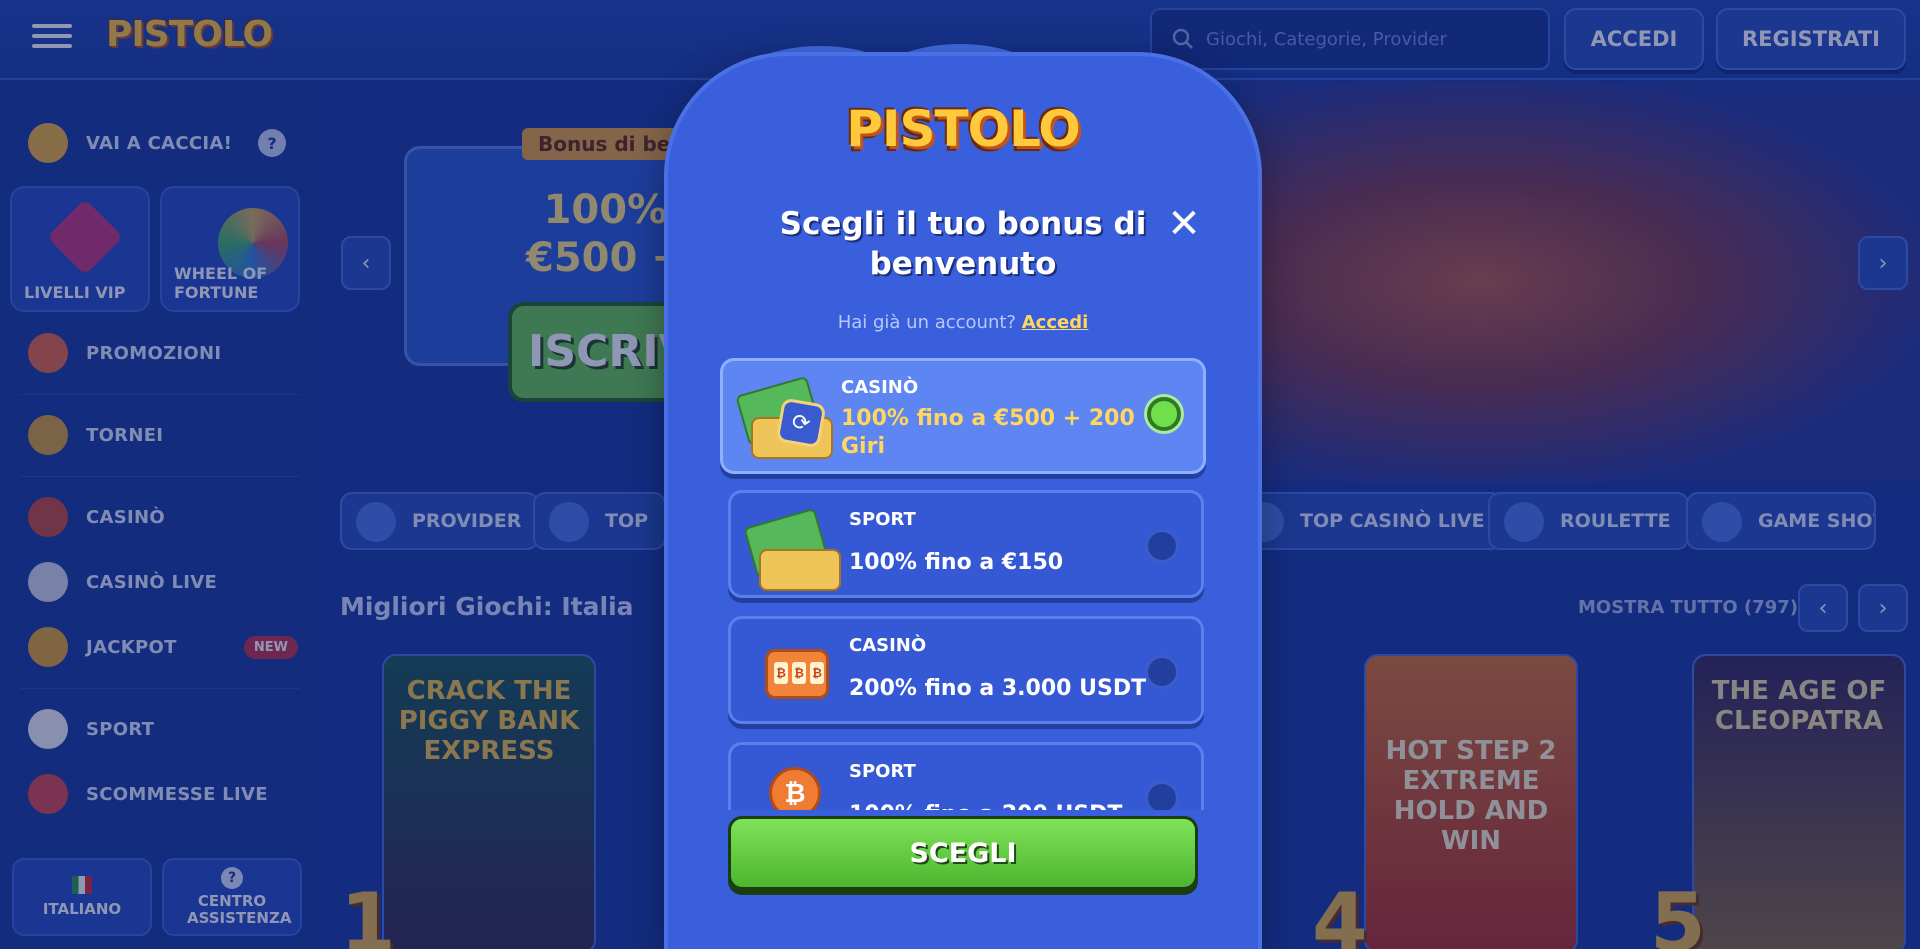  What do you see at coordinates (999, 805) in the screenshot?
I see `bonus-description: 100% fino a 200 USDT` at bounding box center [999, 805].